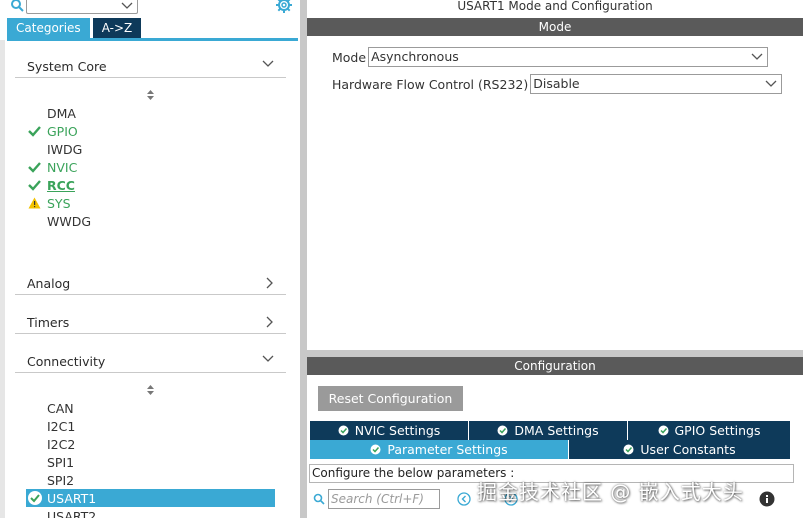 The image size is (803, 518). Describe the element at coordinates (390, 398) in the screenshot. I see `reset-configuration-button: Reset Configuration` at that location.